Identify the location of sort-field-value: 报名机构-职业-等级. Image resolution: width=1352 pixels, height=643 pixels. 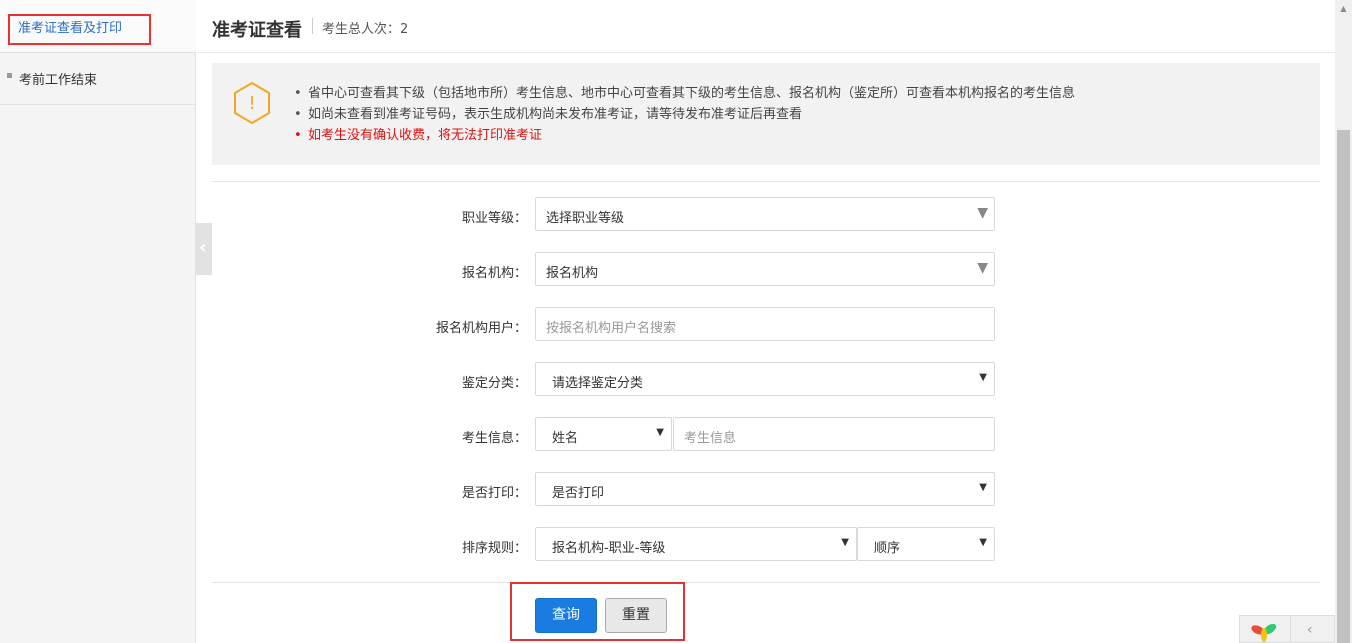
(609, 548).